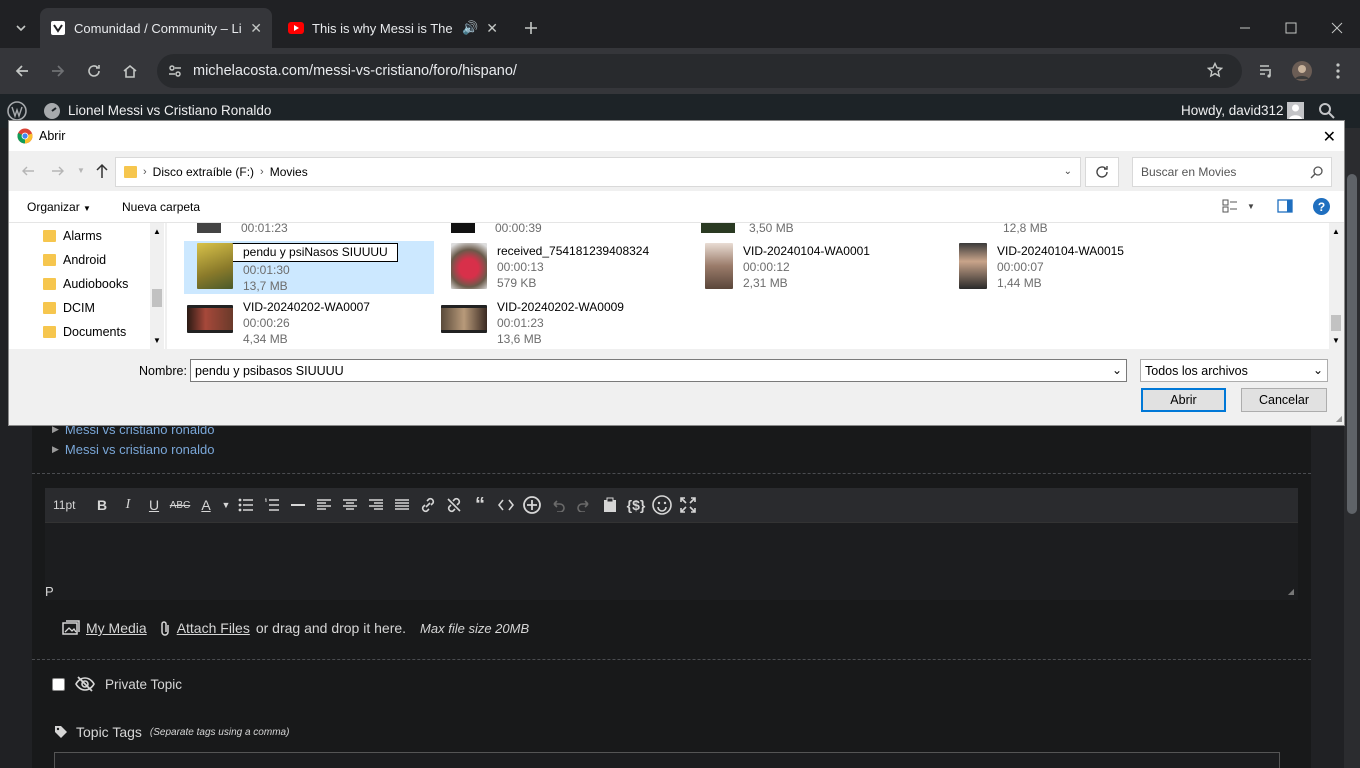  Describe the element at coordinates (246, 505) in the screenshot. I see `bullet-list-icon` at that location.